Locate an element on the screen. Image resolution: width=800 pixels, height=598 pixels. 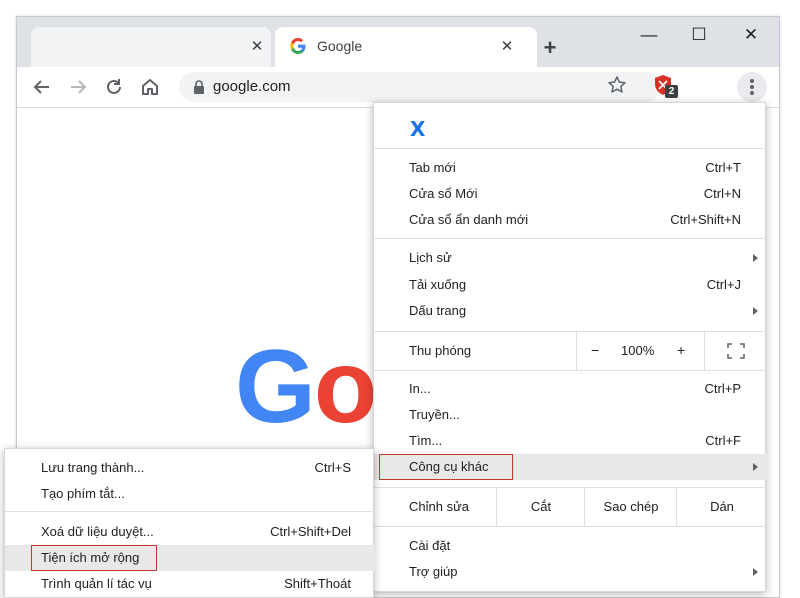
bookmark-star-icon is located at coordinates (617, 85).